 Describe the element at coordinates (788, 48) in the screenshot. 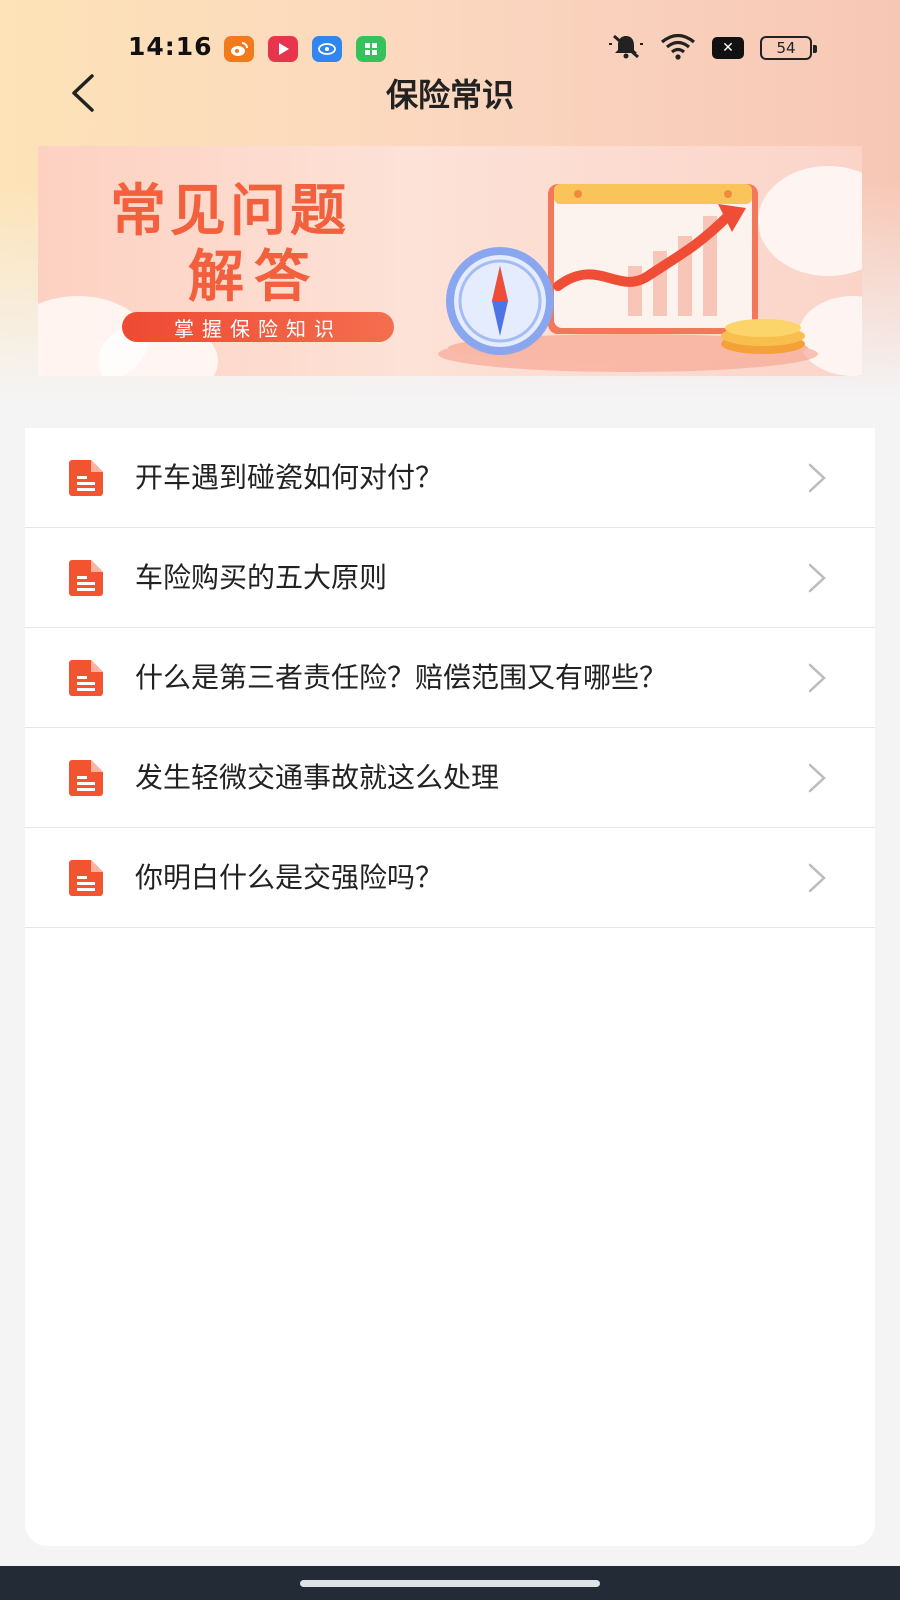

I see `battery-indicator: 54` at that location.